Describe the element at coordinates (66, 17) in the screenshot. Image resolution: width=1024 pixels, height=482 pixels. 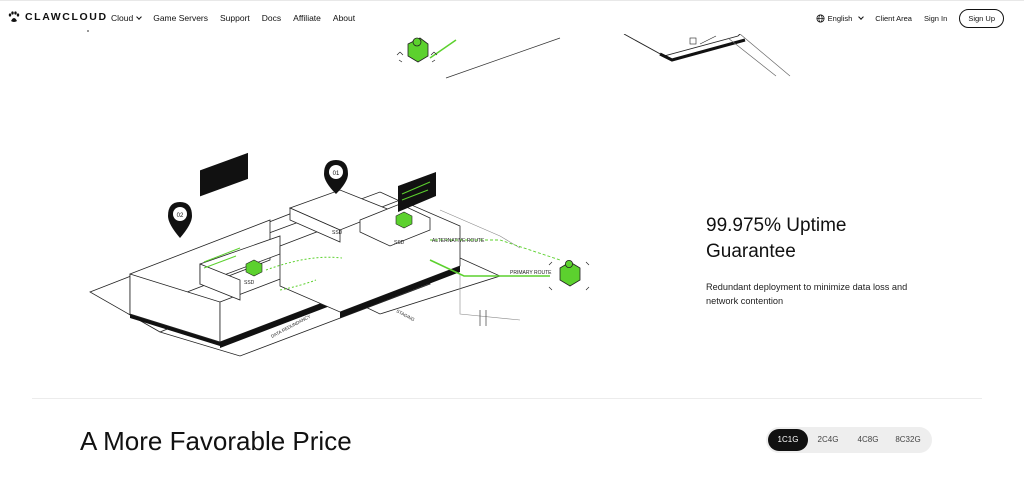
I see `brand-name: CLAWCLOUD` at that location.